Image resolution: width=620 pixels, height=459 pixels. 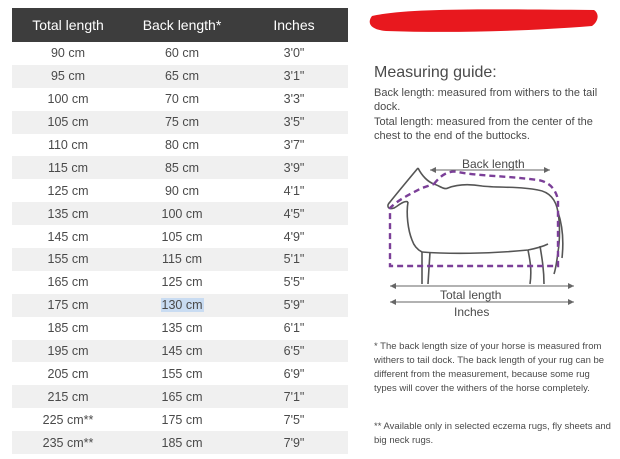 I want to click on selected-text: 130 cm, so click(x=182, y=305).